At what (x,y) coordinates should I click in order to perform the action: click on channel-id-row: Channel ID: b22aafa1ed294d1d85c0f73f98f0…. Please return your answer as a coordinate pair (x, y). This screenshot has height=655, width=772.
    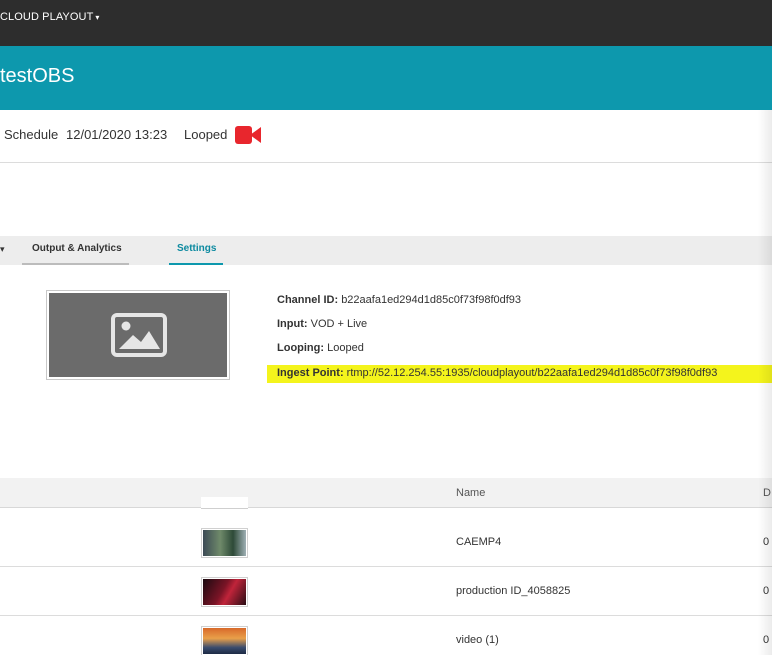
    Looking at the image, I should click on (399, 300).